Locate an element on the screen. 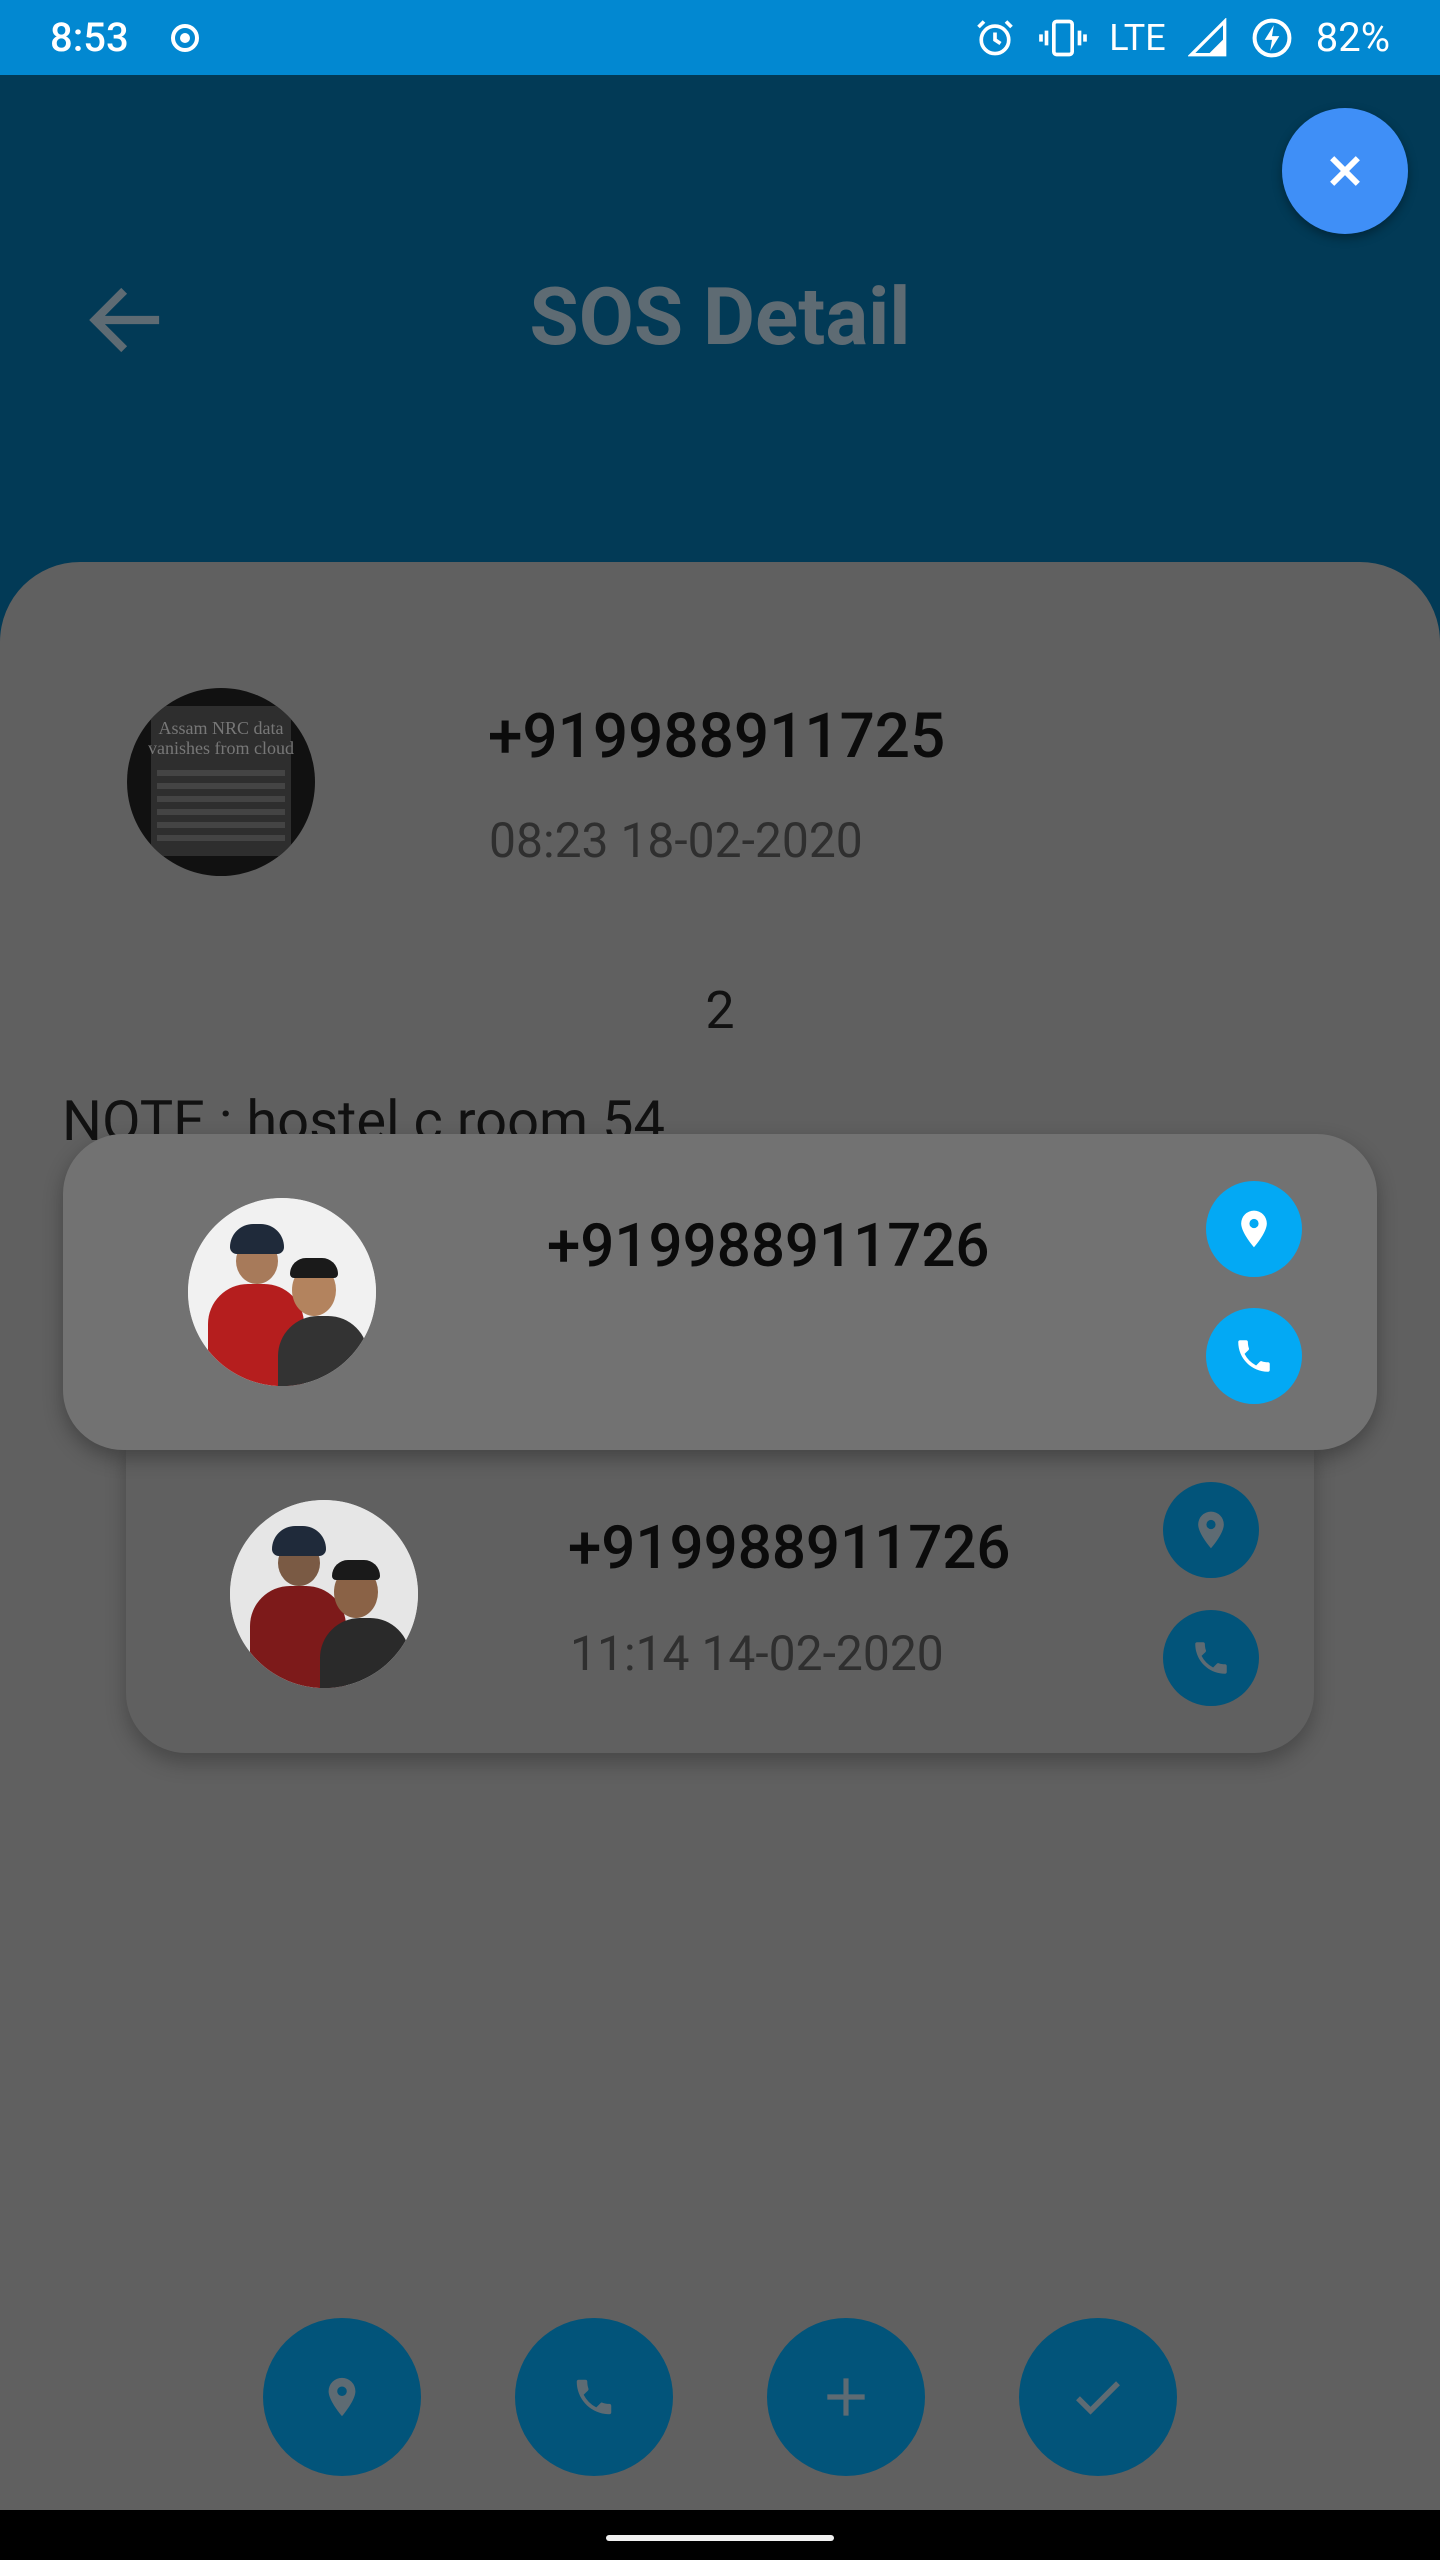 The width and height of the screenshot is (1440, 2560). check-icon is located at coordinates (1098, 2398).